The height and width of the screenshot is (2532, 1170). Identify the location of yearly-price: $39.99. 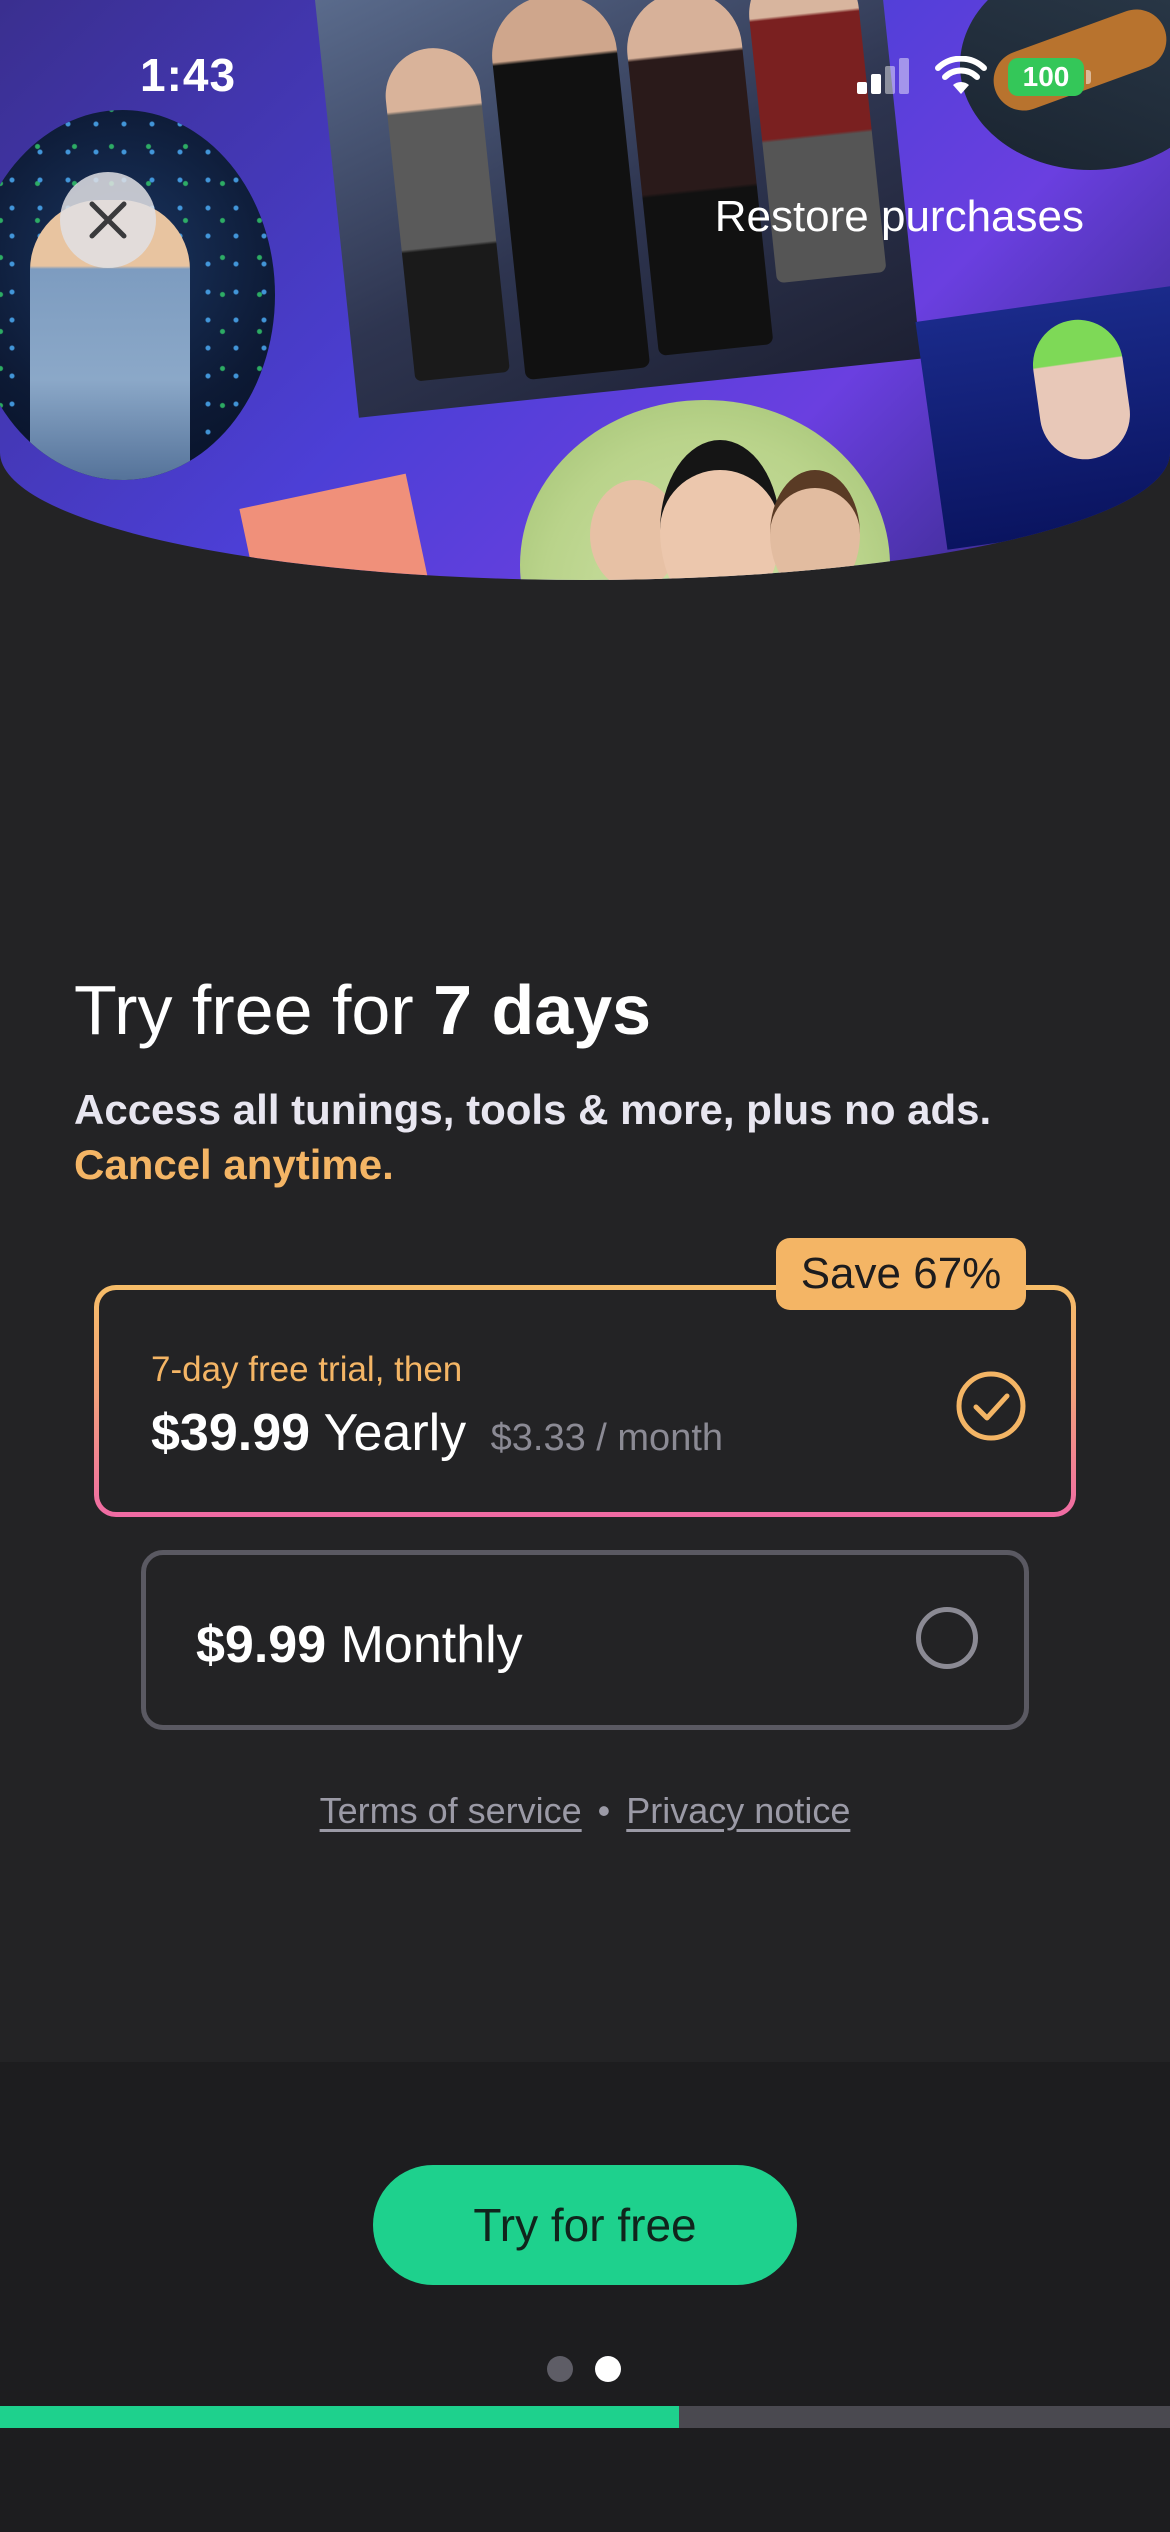
(231, 1433).